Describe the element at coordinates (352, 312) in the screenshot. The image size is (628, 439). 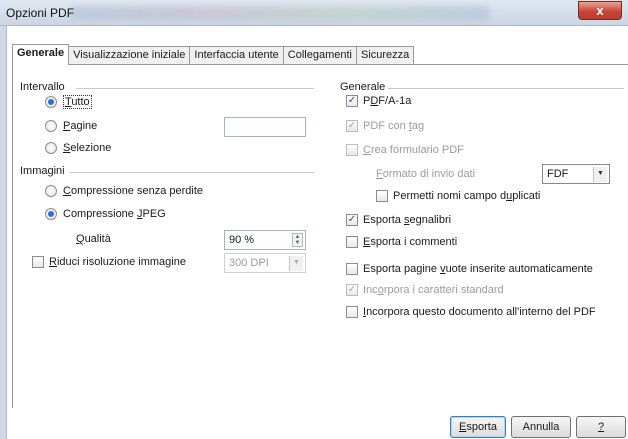
I see `incorpora-documento-box` at that location.